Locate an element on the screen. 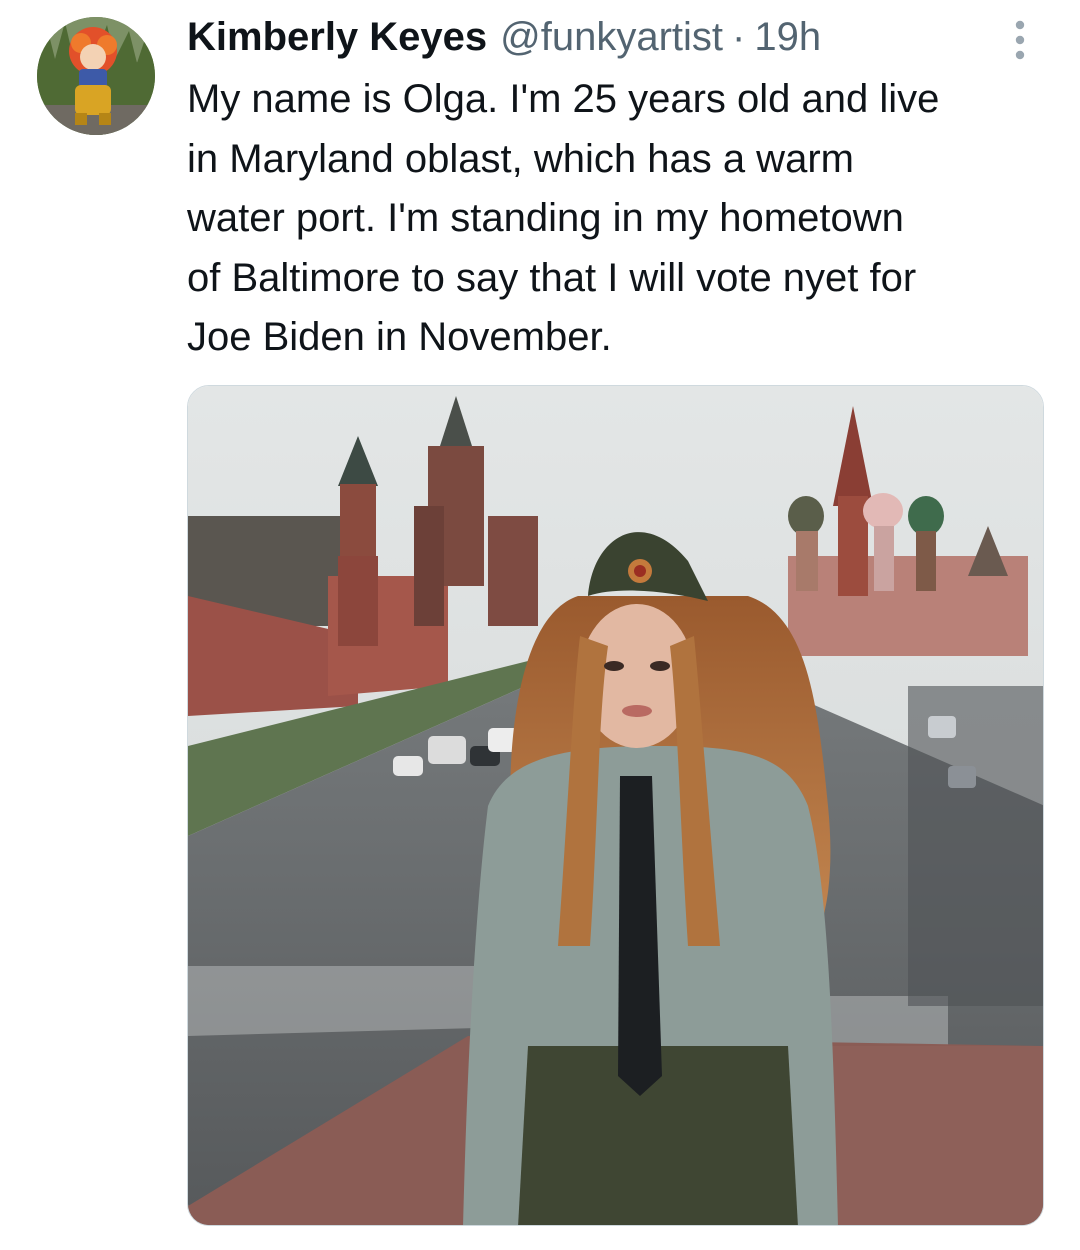 This screenshot has height=1250, width=1080. tweet-header: Kimberly Keyes @funkyartist · 19h is located at coordinates (504, 37).